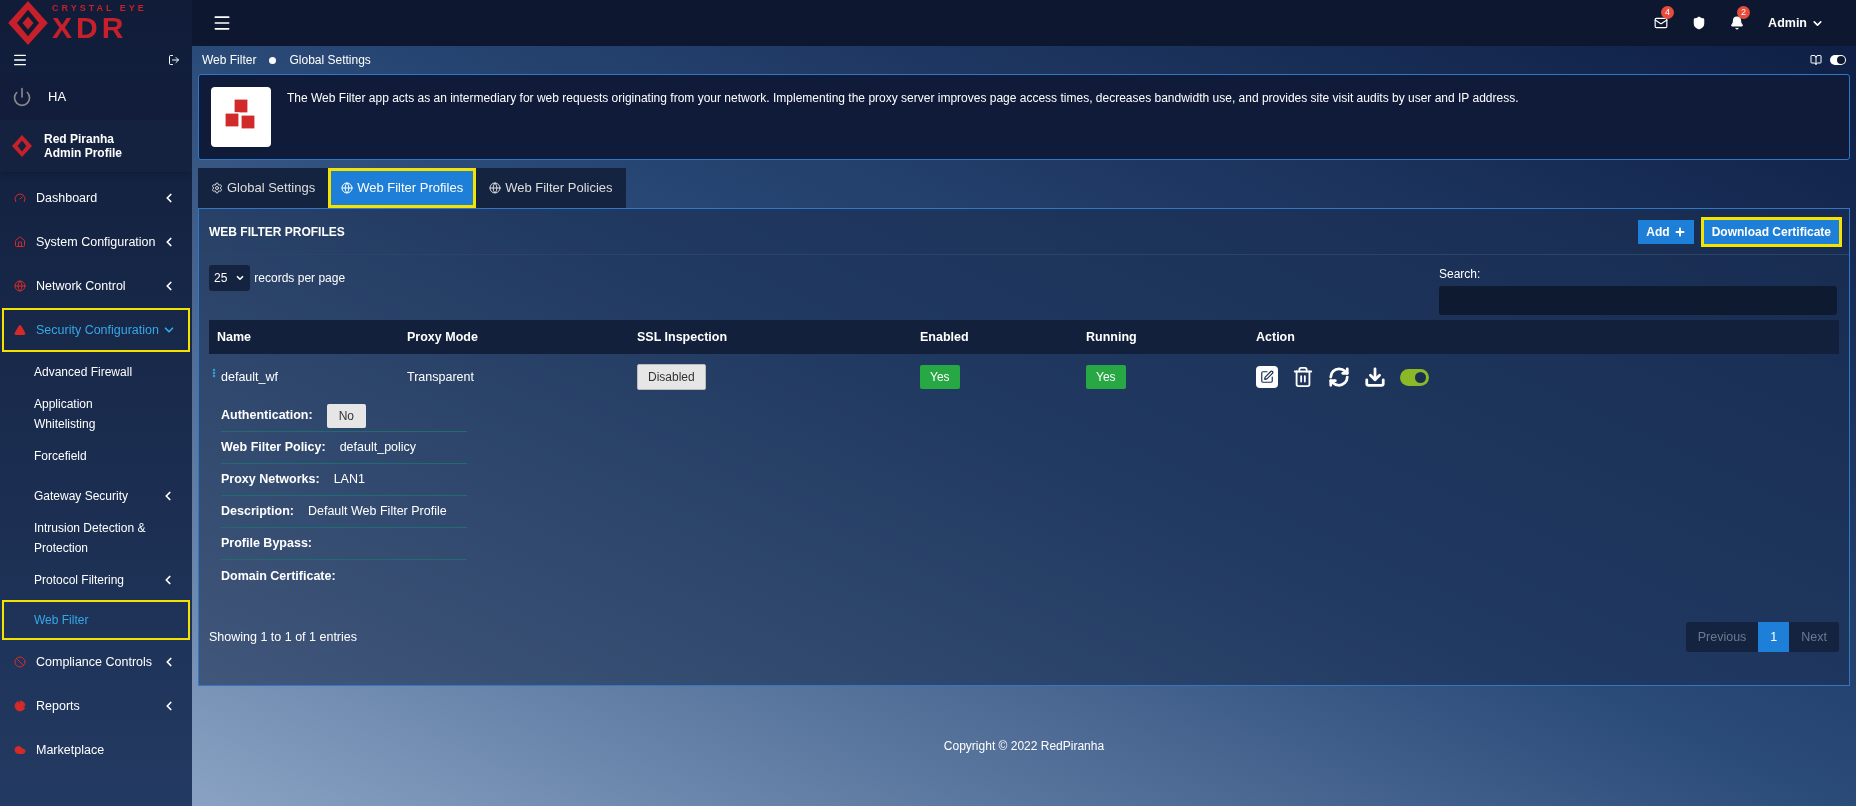  I want to click on logout-icon, so click(174, 60).